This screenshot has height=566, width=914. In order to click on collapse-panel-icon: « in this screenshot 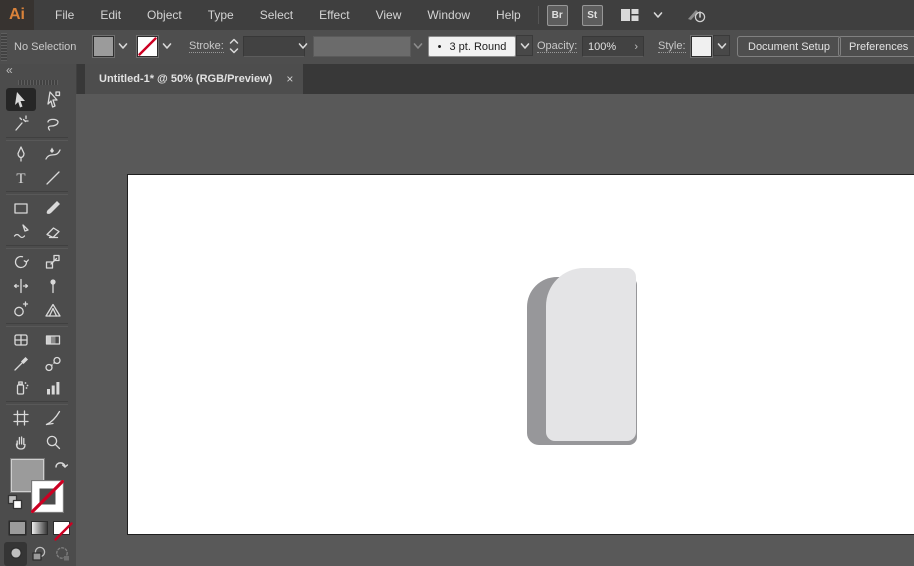, I will do `click(9, 70)`.